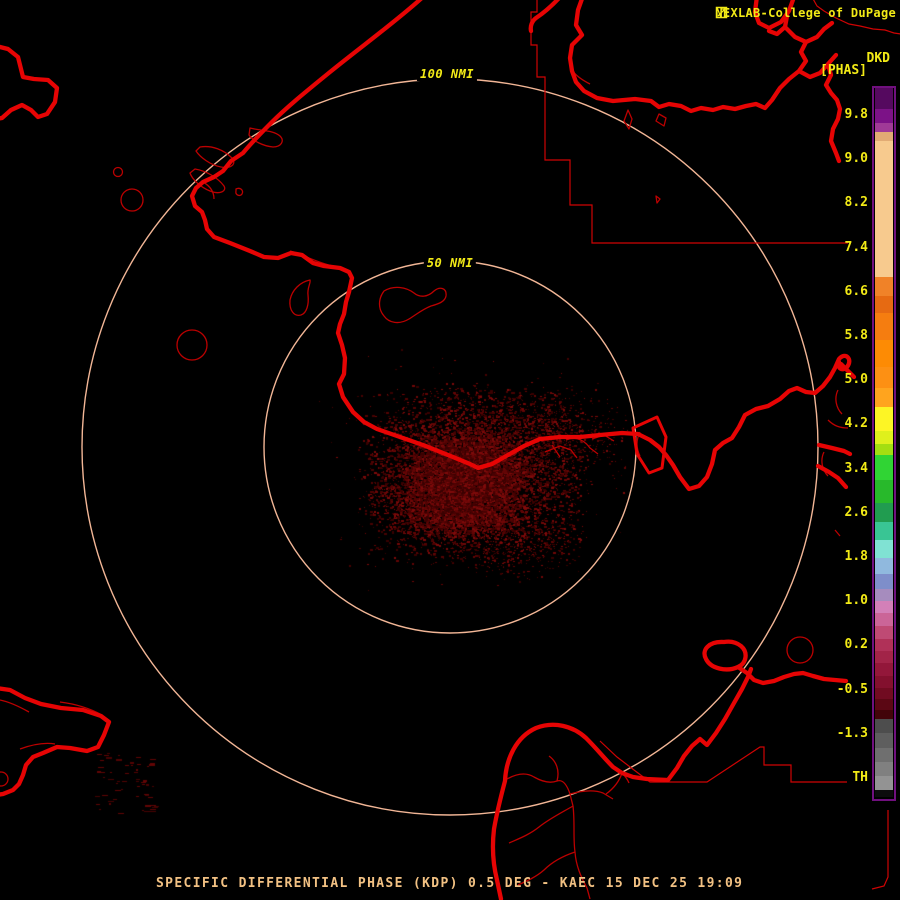 This screenshot has height=900, width=900. Describe the element at coordinates (856, 556) in the screenshot. I see `scale-tick-label: 1.8` at that location.